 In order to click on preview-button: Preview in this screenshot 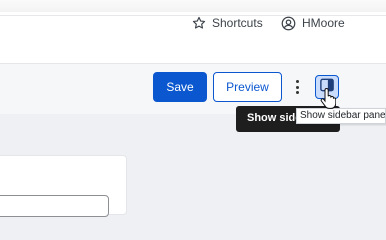, I will do `click(247, 87)`.